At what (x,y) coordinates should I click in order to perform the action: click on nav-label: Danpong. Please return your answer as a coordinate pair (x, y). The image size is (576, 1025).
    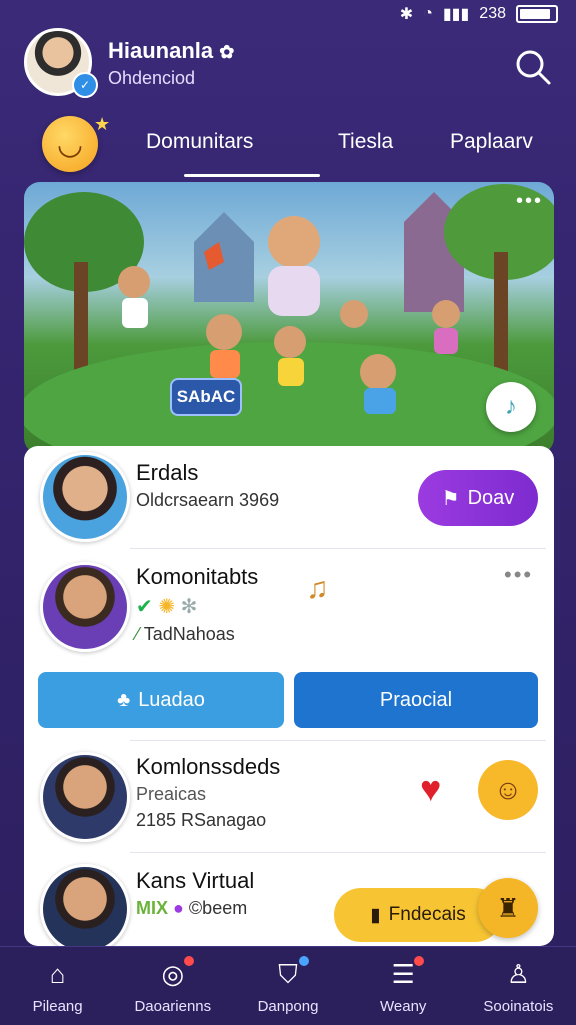
    Looking at the image, I should click on (288, 1006).